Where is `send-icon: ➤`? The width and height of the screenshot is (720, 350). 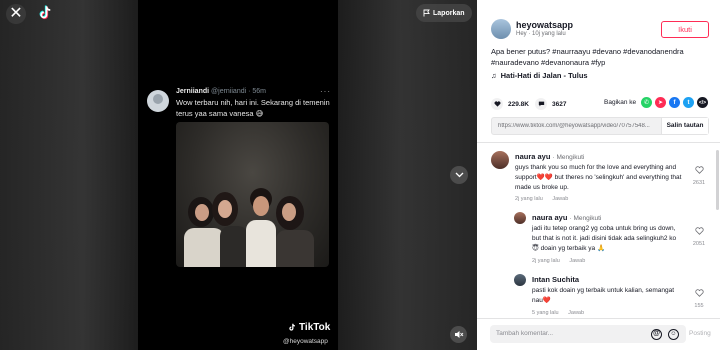 send-icon: ➤ is located at coordinates (660, 102).